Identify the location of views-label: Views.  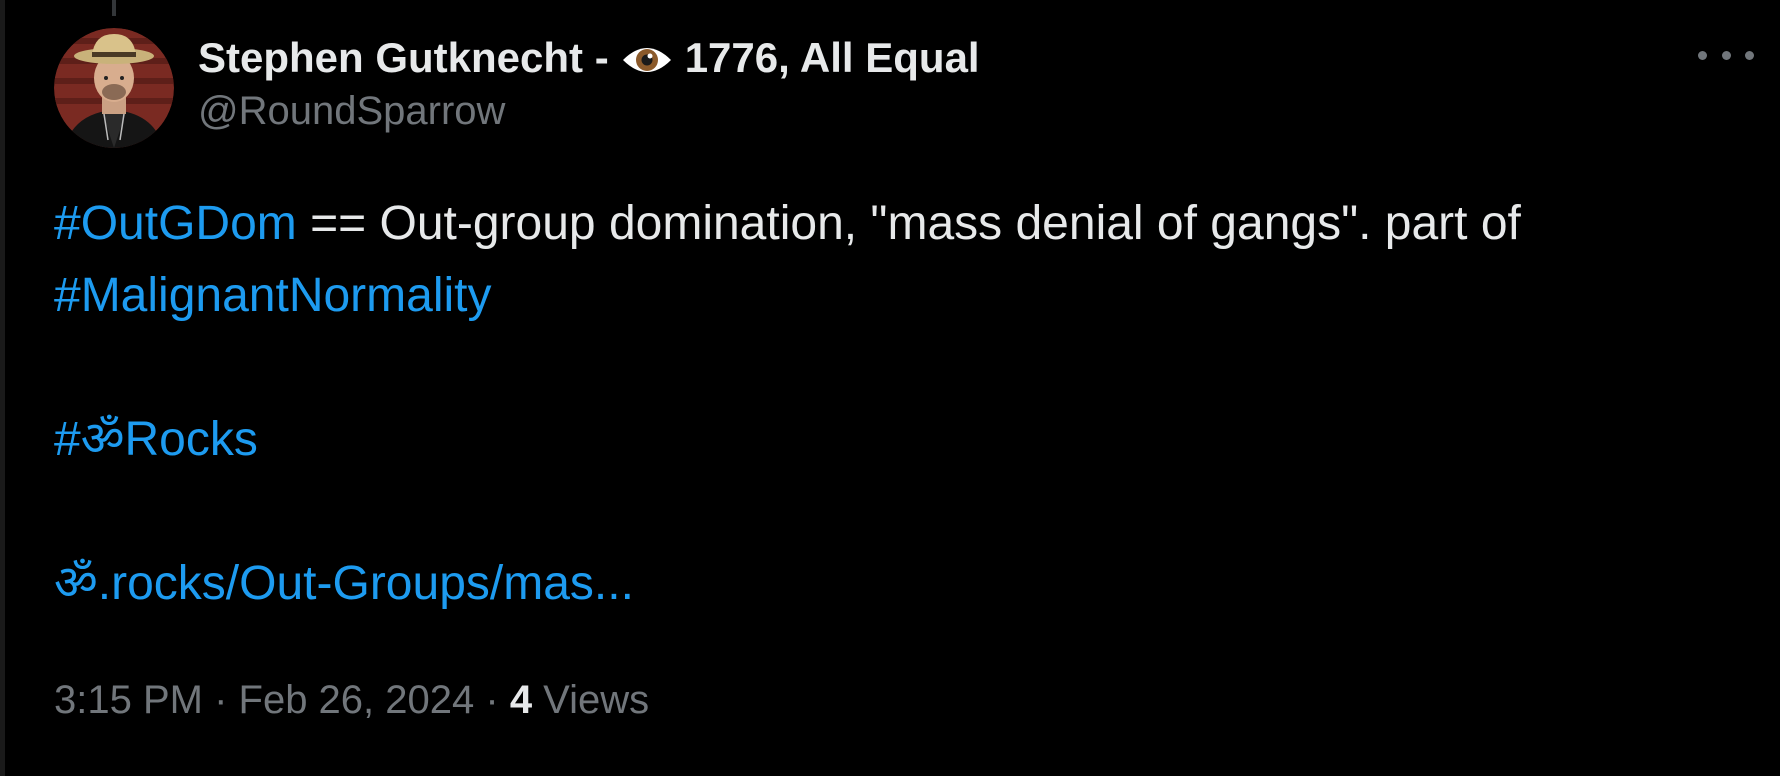
(591, 700).